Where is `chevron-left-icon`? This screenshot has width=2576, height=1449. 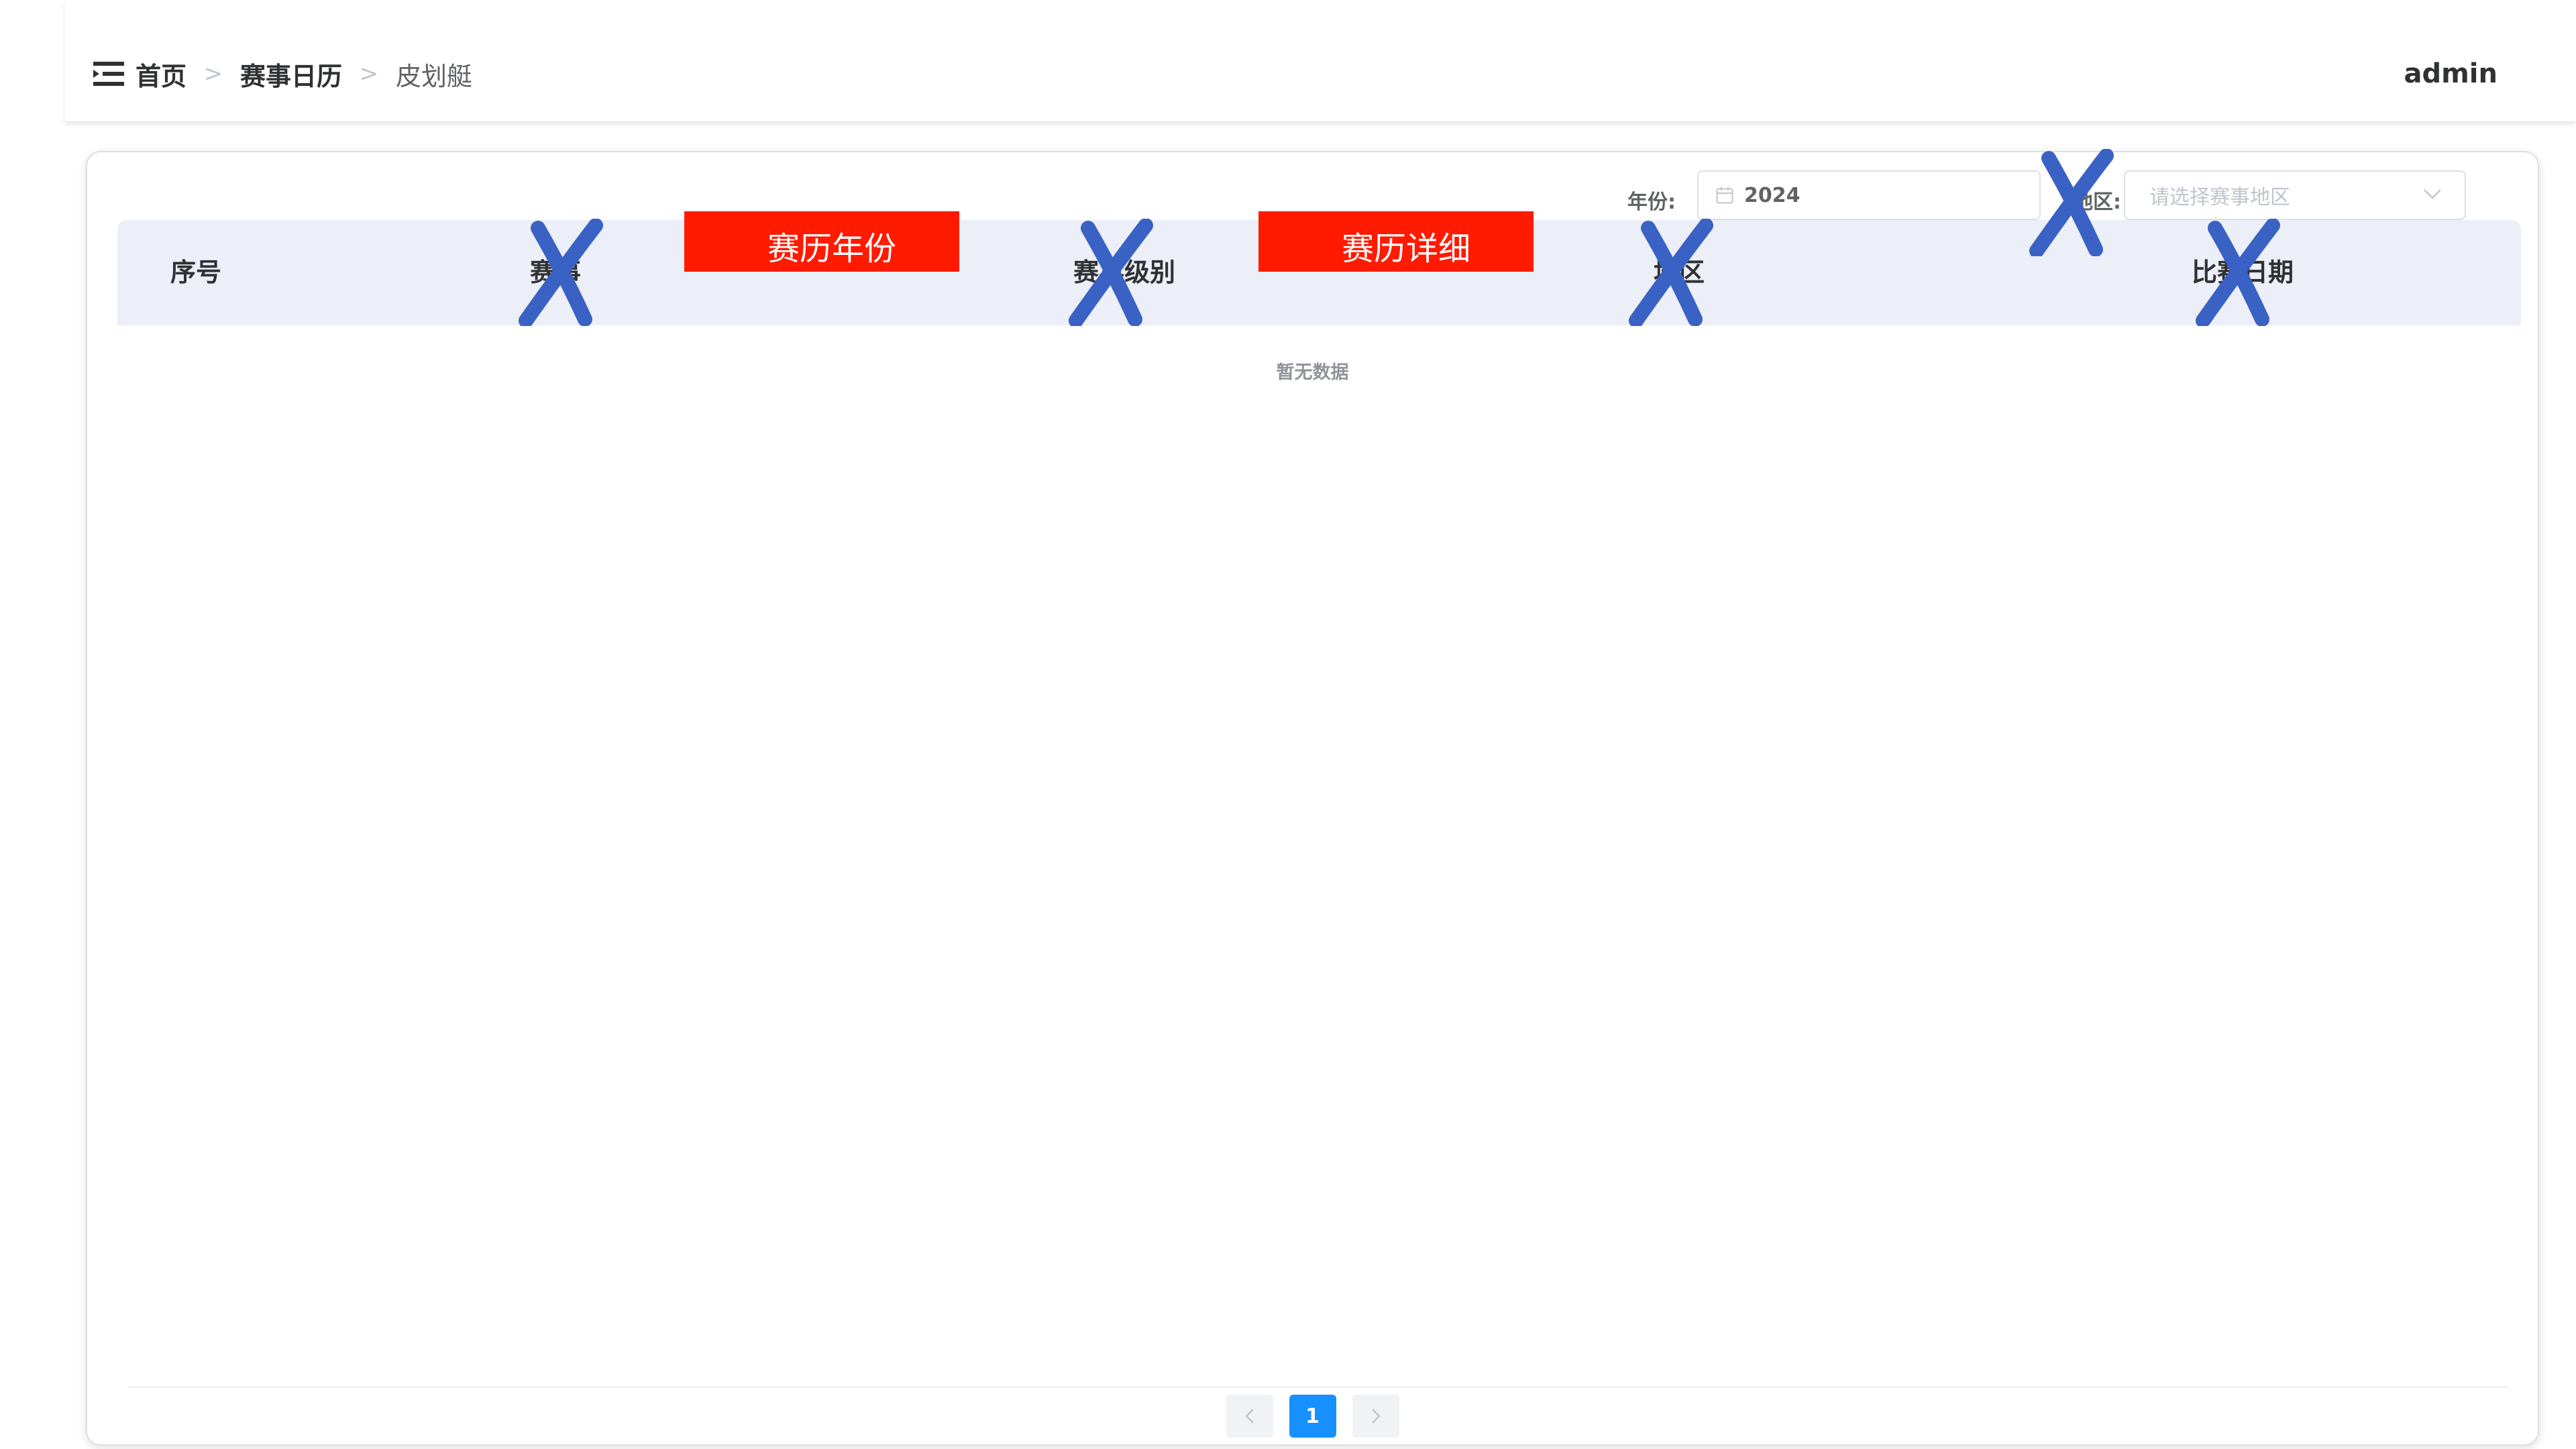 chevron-left-icon is located at coordinates (1249, 1416).